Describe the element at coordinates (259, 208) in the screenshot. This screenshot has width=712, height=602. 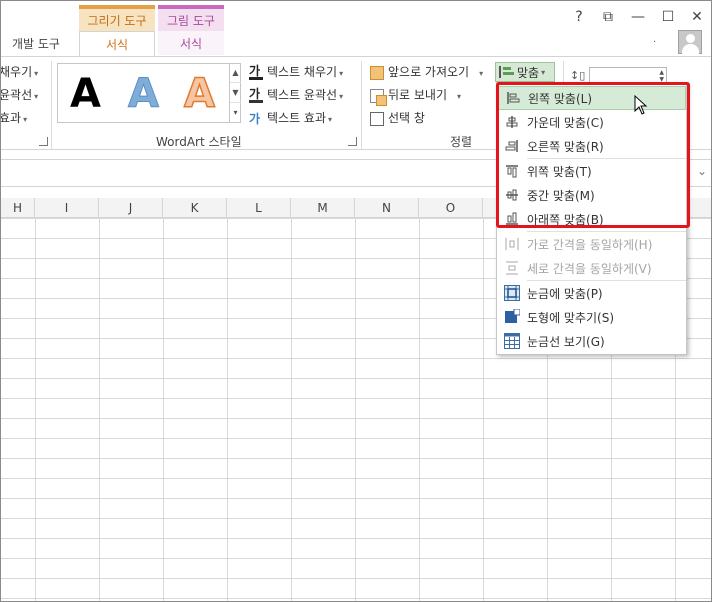
I see `column-header: L` at that location.